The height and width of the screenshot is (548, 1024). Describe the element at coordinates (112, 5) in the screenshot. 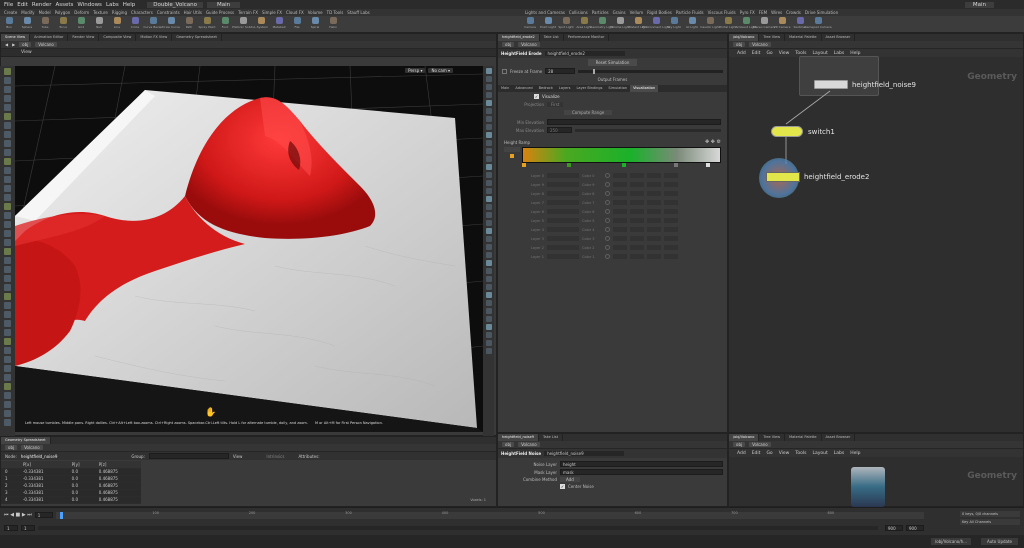

I see `menu-labs: Labs` at that location.